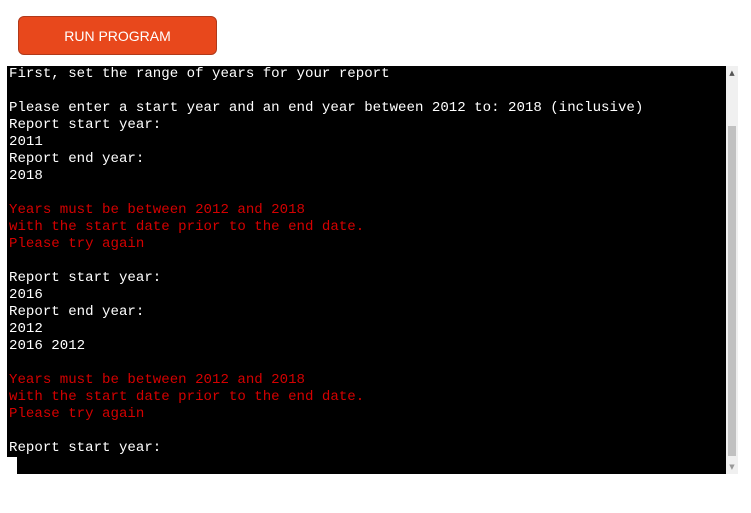 This screenshot has height=513, width=751. I want to click on terminal-line: 2011, so click(26, 142).